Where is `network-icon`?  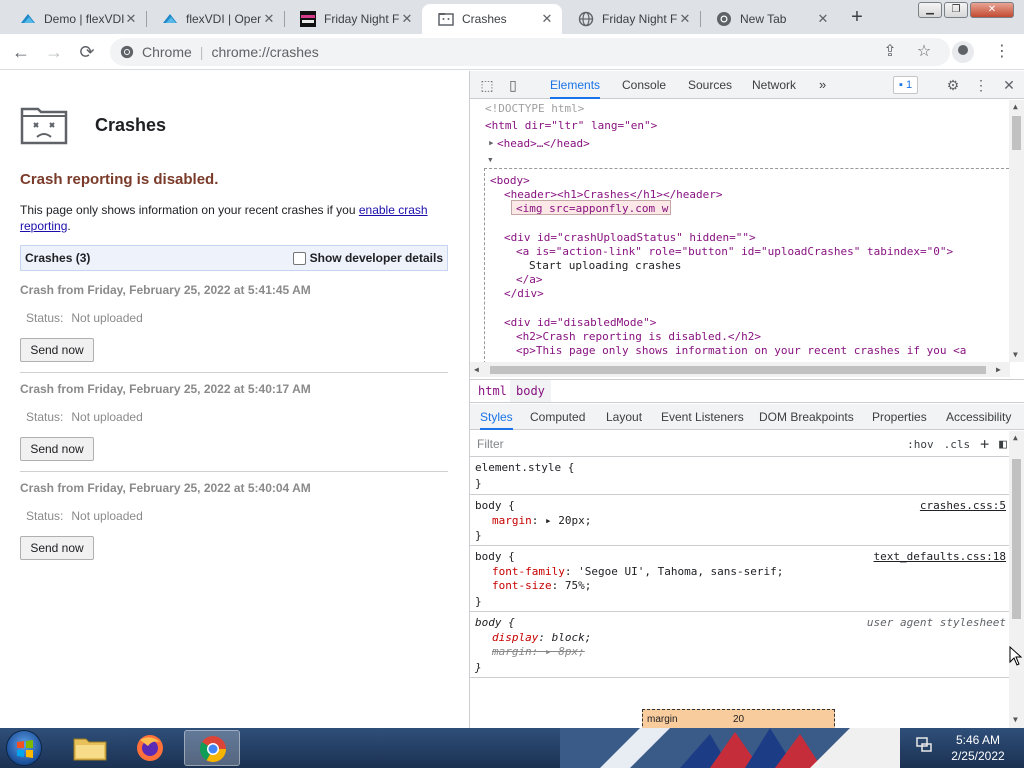
network-icon is located at coordinates (924, 745).